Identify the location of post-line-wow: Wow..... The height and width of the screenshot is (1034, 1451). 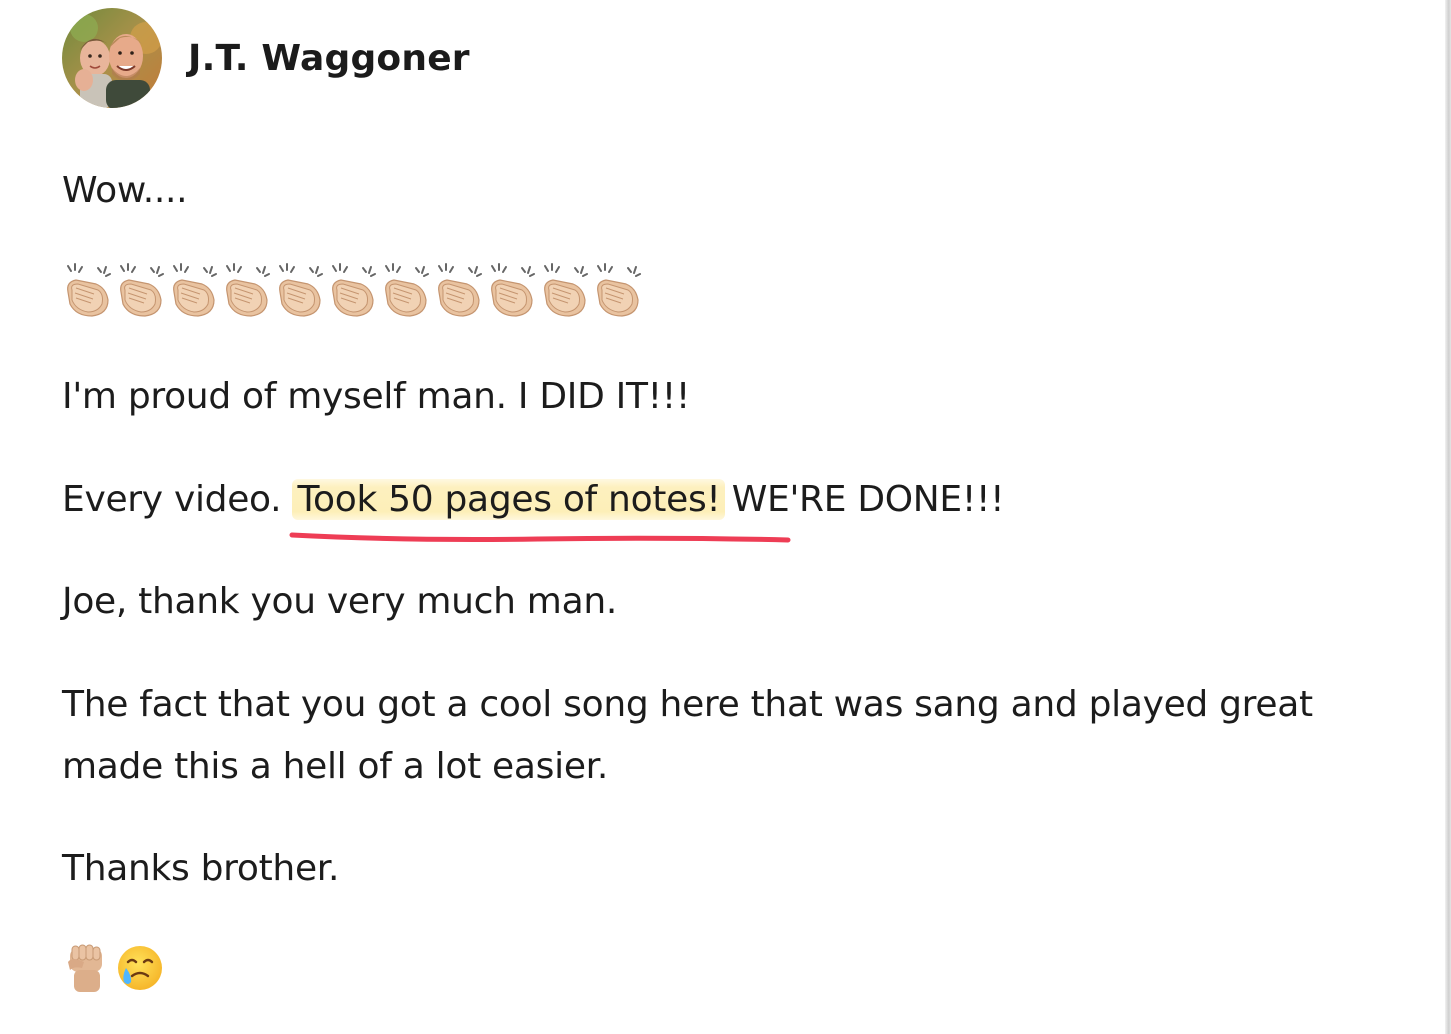
(125, 190).